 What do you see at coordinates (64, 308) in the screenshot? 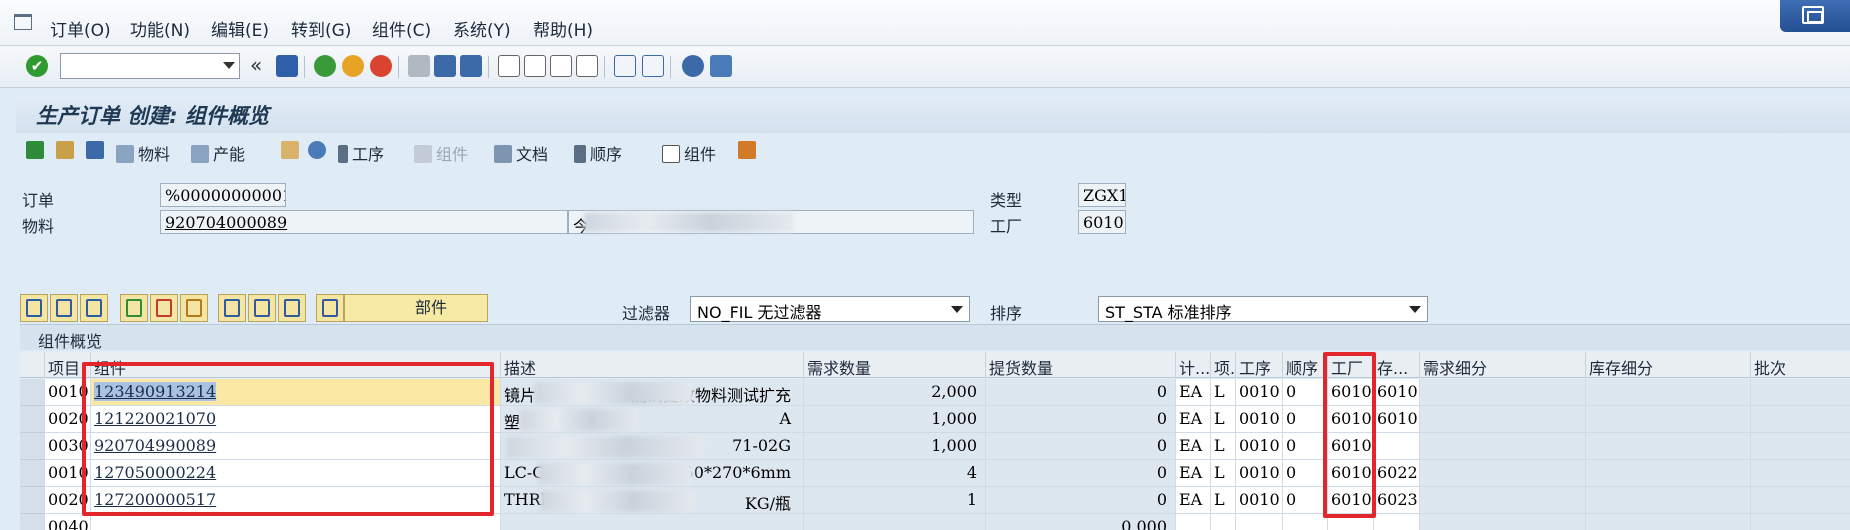
I see `details-button` at bounding box center [64, 308].